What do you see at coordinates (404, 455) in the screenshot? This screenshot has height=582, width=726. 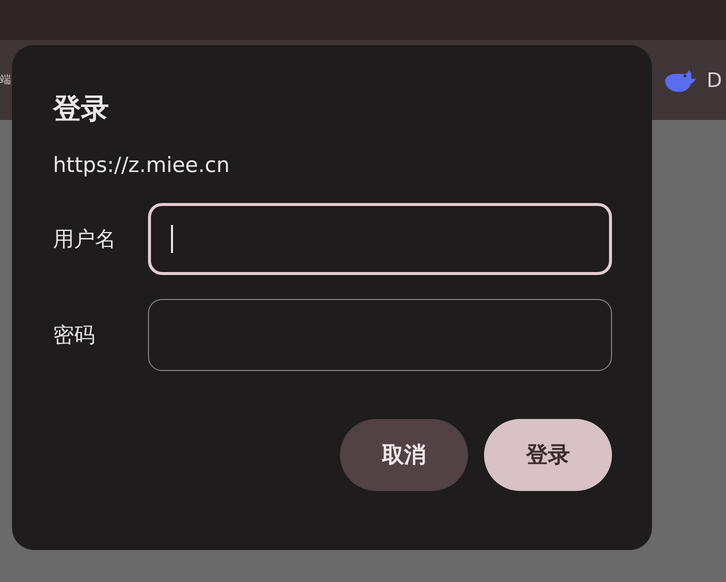 I see `cancel-button: 取消` at bounding box center [404, 455].